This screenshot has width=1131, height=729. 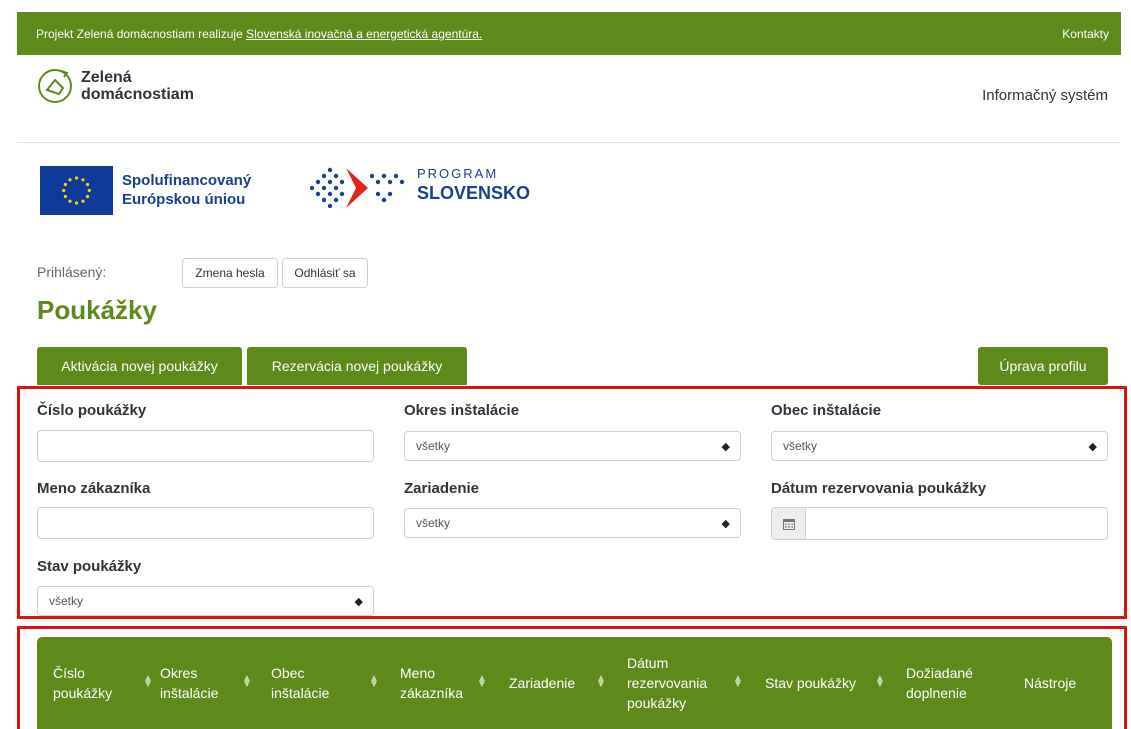 What do you see at coordinates (205, 446) in the screenshot?
I see `voucher-number-input` at bounding box center [205, 446].